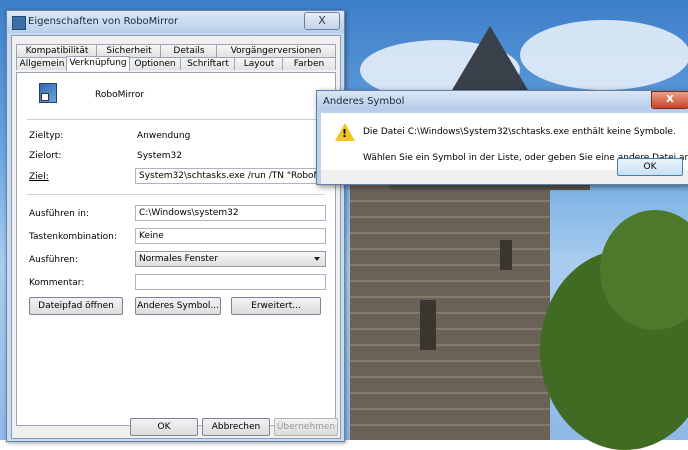 This screenshot has height=450, width=688. Describe the element at coordinates (164, 136) in the screenshot. I see `zieltyp-value: Anwendung` at that location.